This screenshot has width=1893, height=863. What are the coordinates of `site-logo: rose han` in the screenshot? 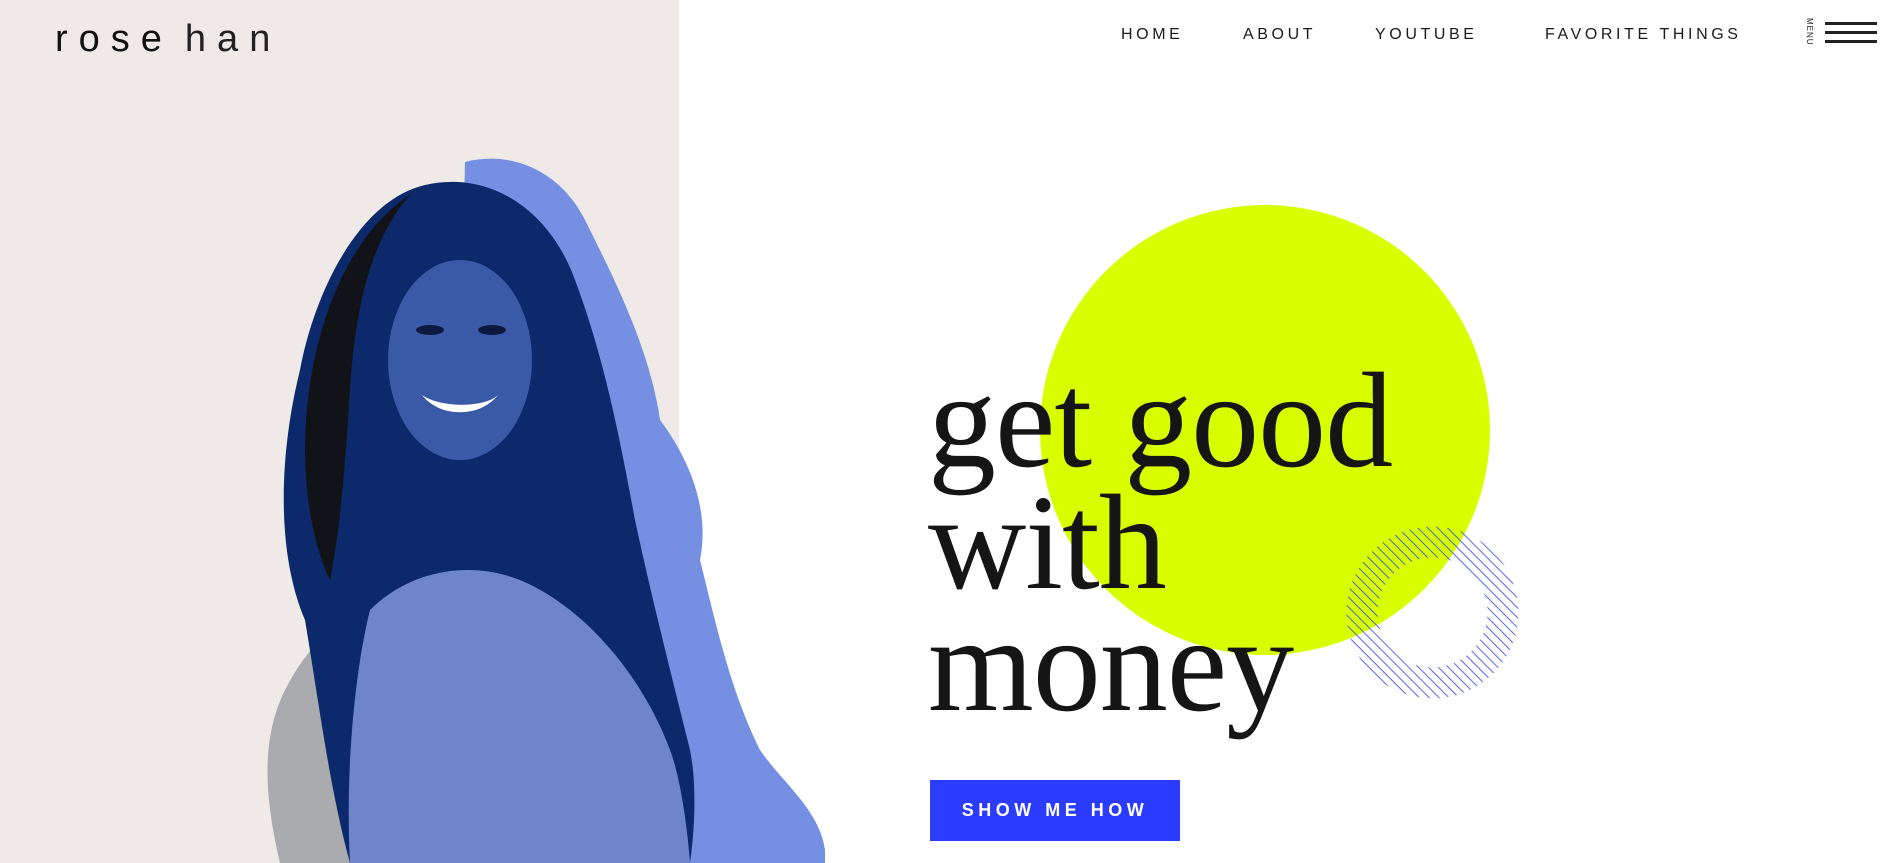 It's located at (168, 39).